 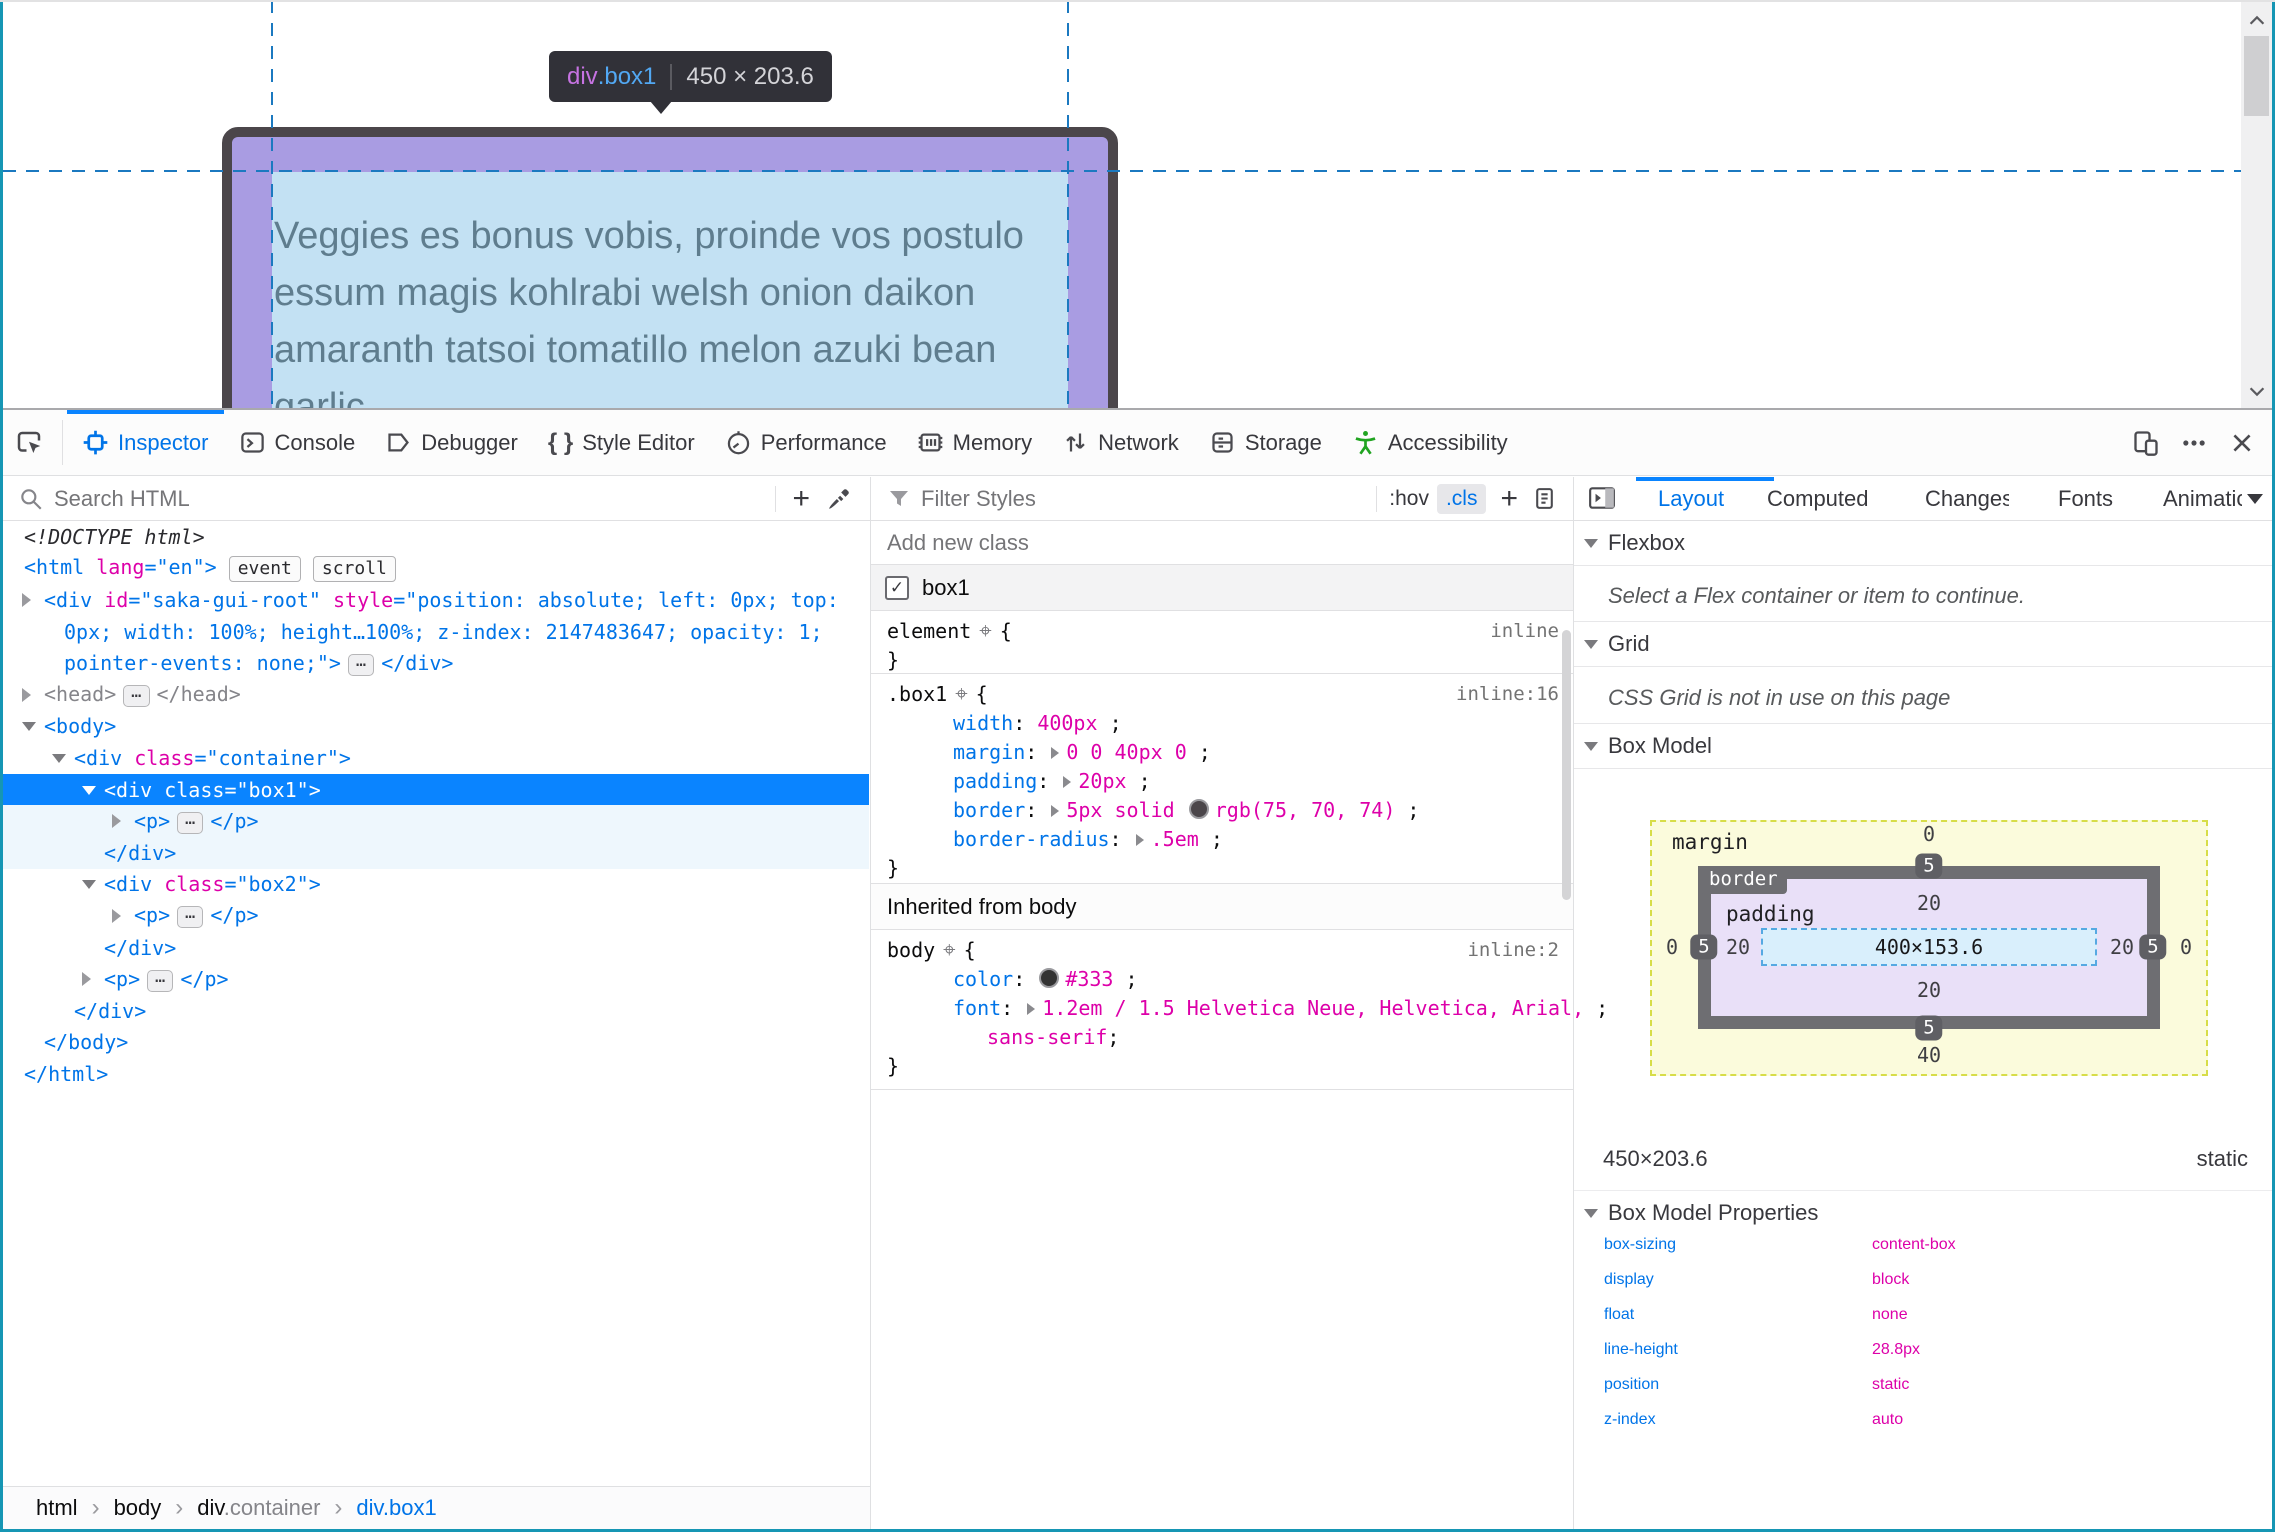 What do you see at coordinates (917, 694) in the screenshot?
I see `rule-selector: .box1` at bounding box center [917, 694].